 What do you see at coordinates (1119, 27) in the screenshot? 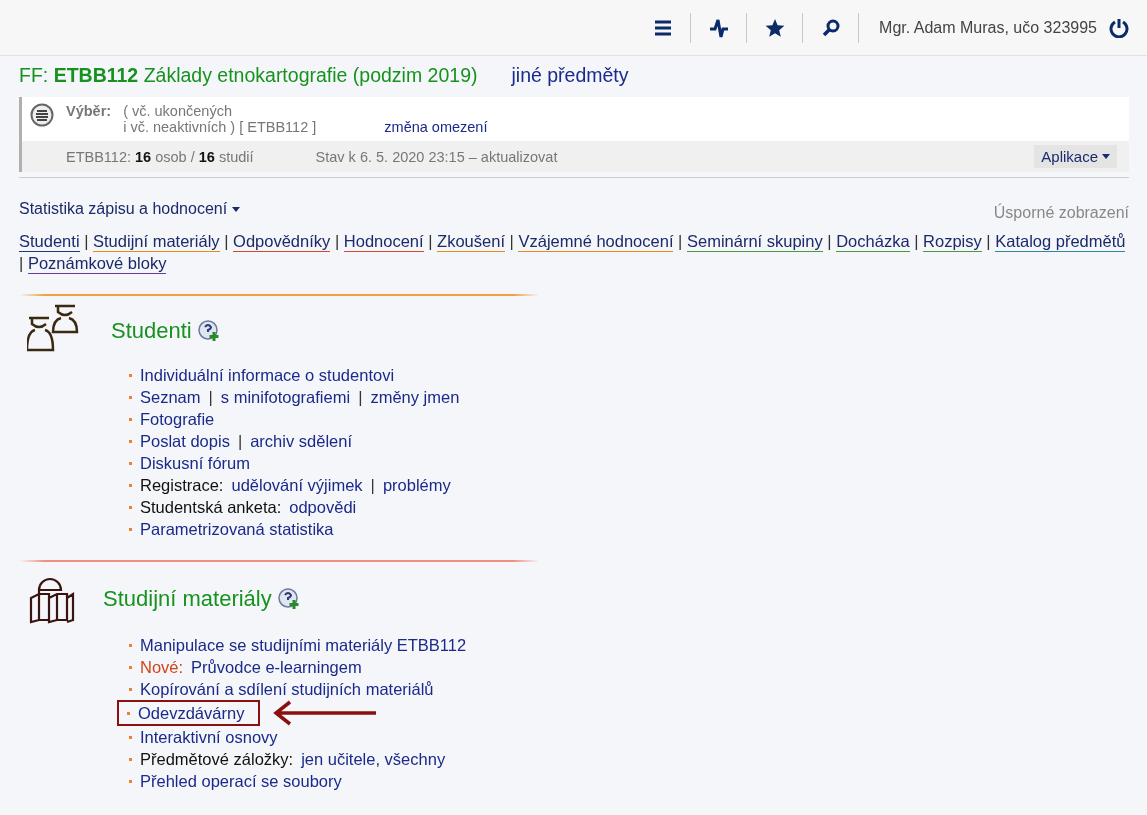
I see `power-icon` at bounding box center [1119, 27].